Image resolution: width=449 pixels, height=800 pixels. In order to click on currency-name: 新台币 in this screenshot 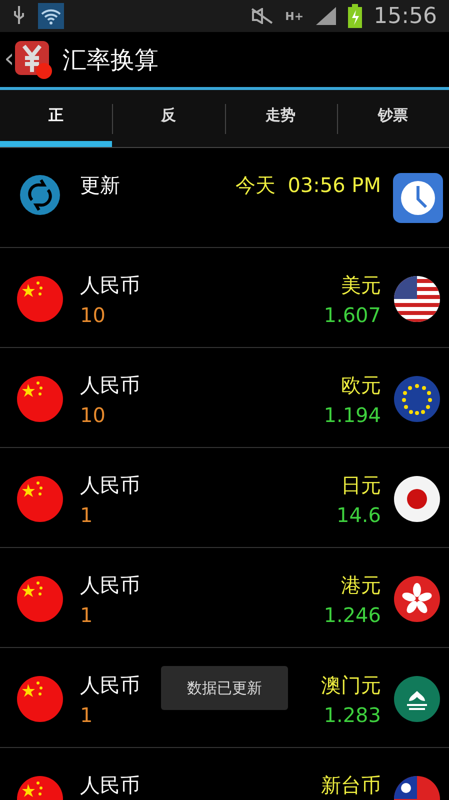, I will do `click(351, 785)`.